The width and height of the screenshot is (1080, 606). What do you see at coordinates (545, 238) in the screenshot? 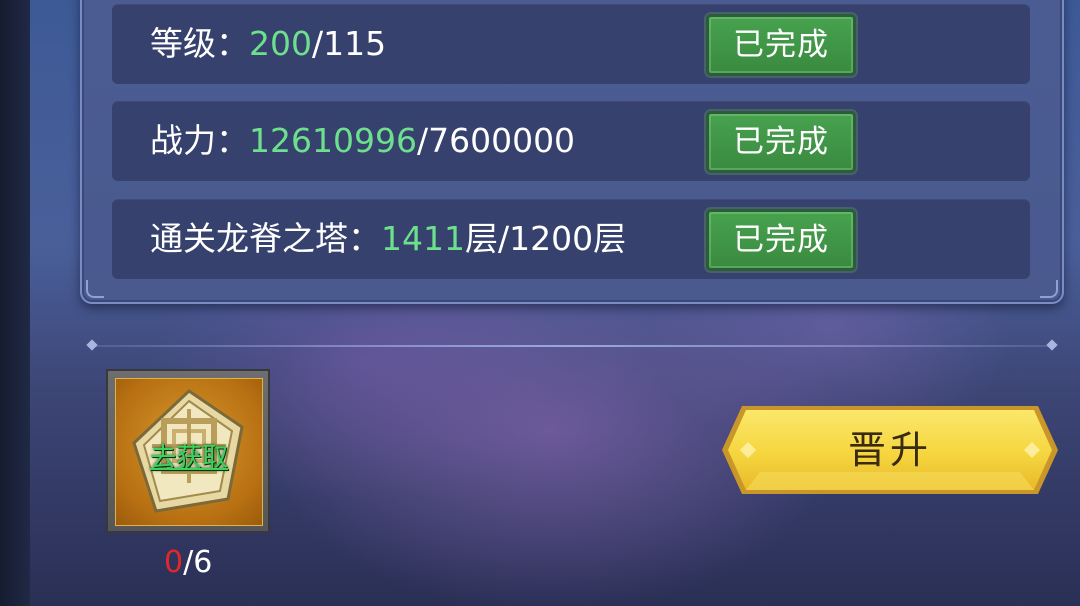
I see `requirement-target-value: 层/1200层` at bounding box center [545, 238].